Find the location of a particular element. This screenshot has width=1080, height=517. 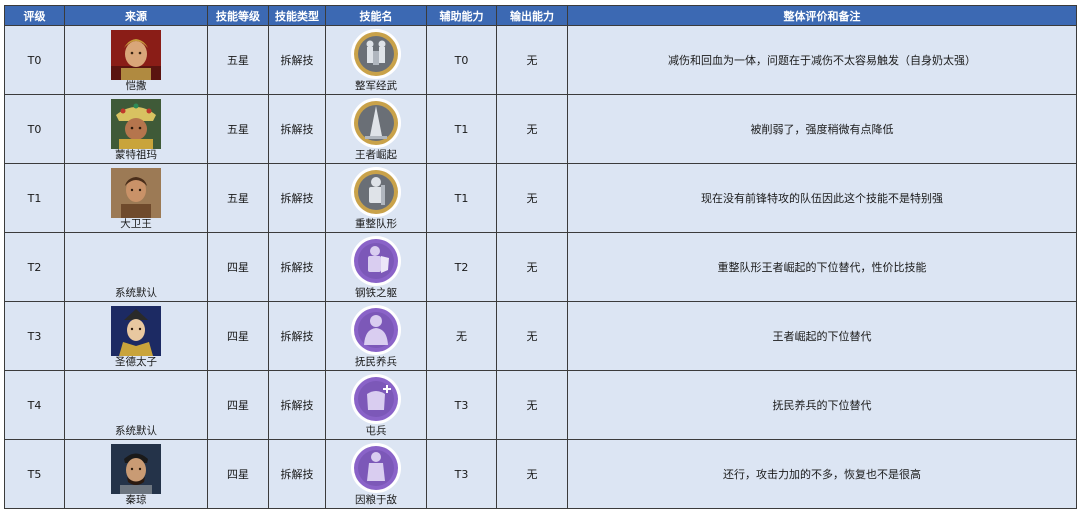

header-skill-level: 技能等级 is located at coordinates (238, 15).